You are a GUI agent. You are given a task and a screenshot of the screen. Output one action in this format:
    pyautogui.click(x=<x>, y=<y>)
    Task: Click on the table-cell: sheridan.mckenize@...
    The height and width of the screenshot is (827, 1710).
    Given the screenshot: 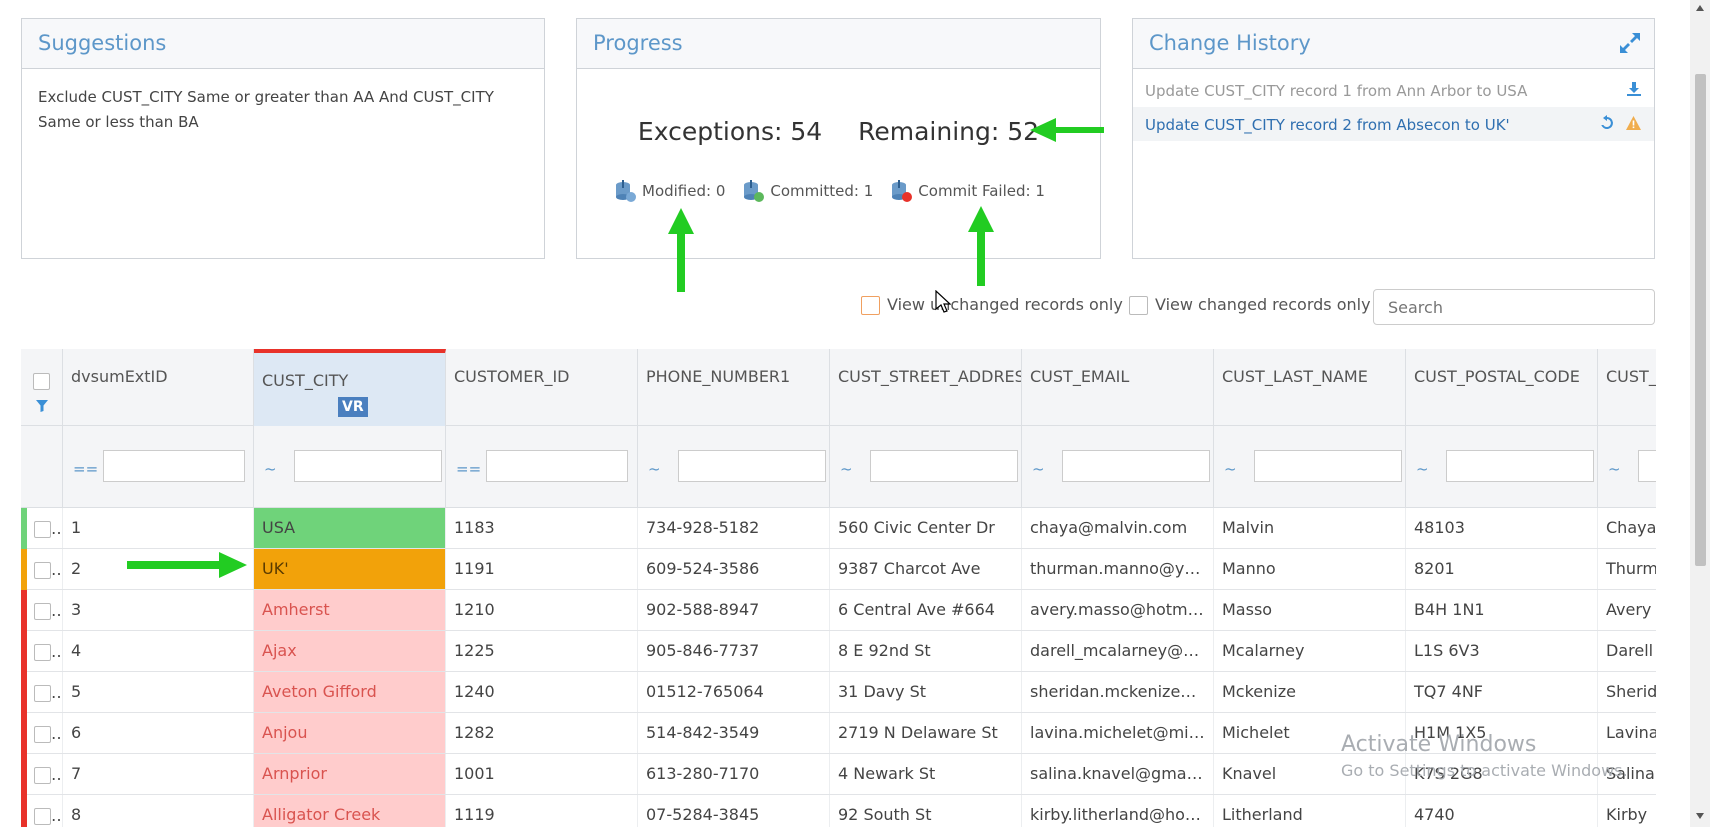 What is the action you would take?
    pyautogui.click(x=1118, y=692)
    